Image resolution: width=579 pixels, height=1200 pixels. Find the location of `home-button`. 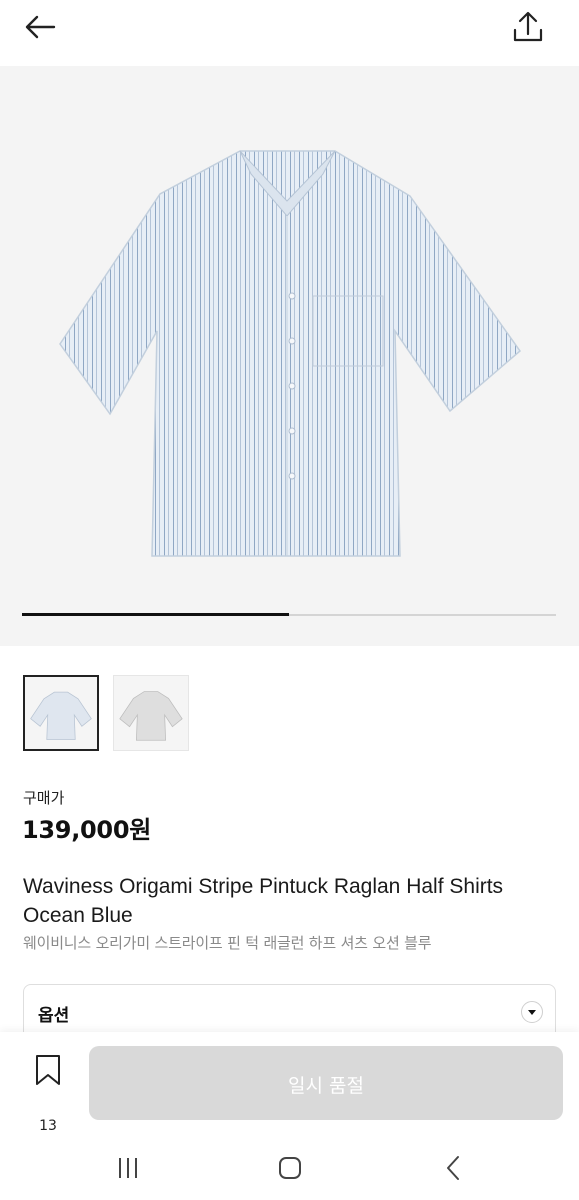

home-button is located at coordinates (290, 1168).